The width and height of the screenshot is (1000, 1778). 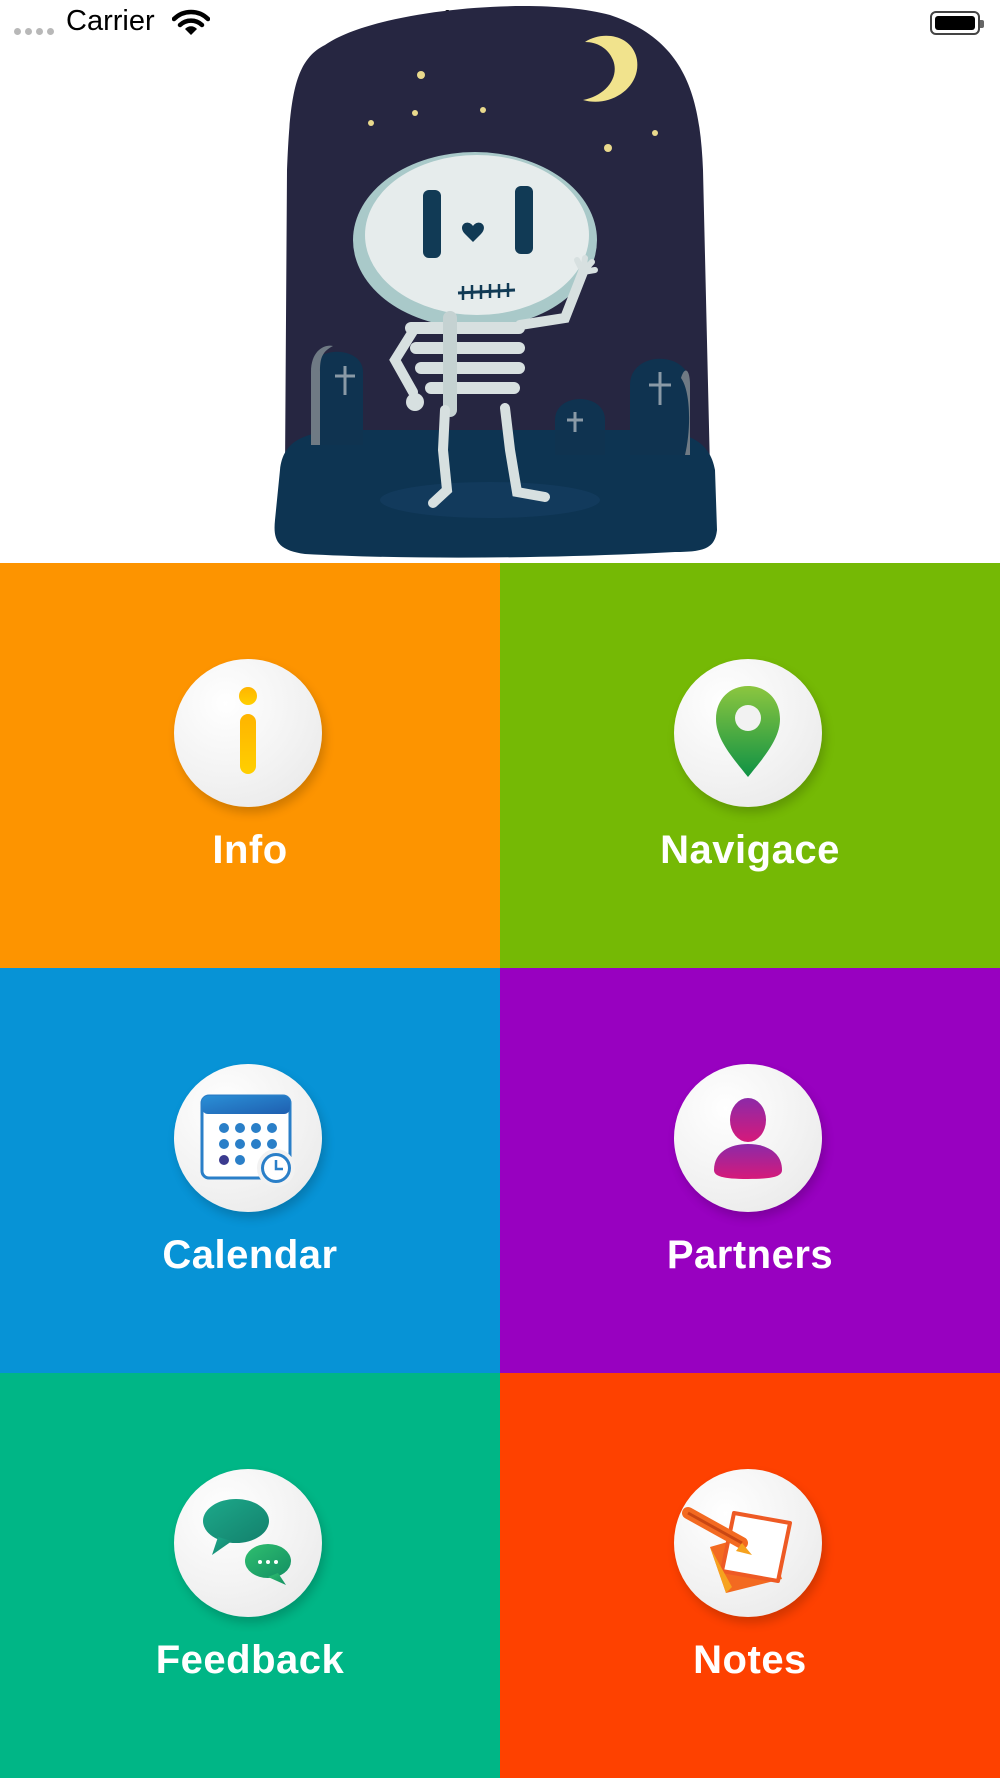 I want to click on notes-tile: Notes, so click(x=750, y=1575).